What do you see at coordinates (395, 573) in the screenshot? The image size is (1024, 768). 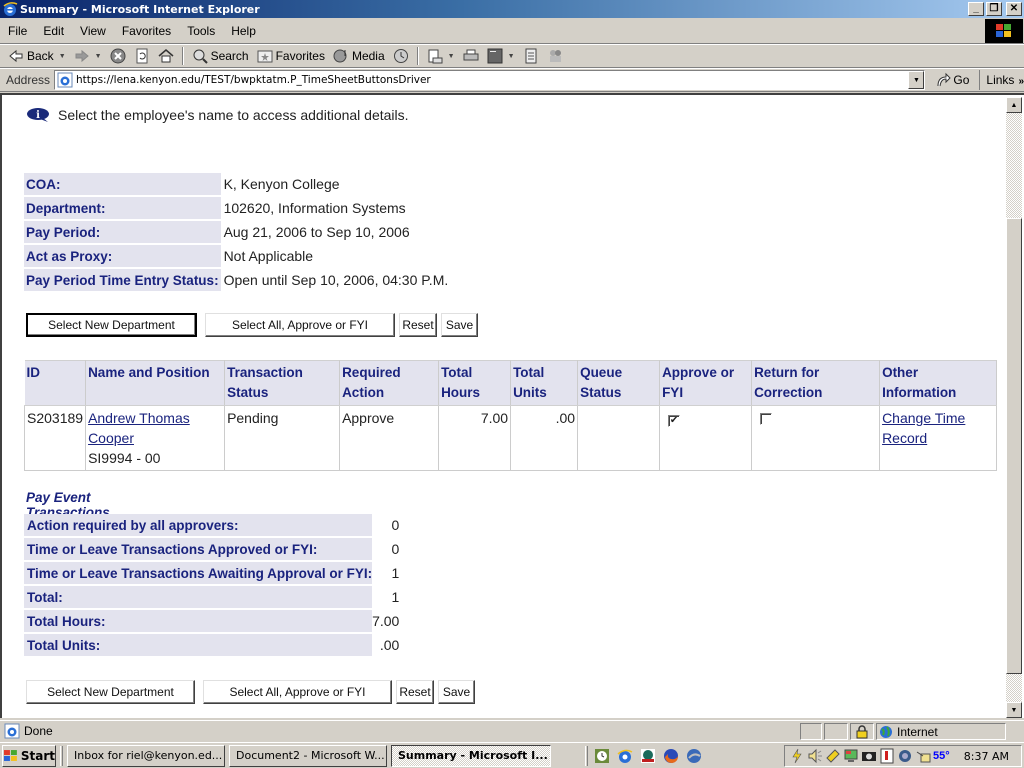 I see `pay-event-value: 1` at bounding box center [395, 573].